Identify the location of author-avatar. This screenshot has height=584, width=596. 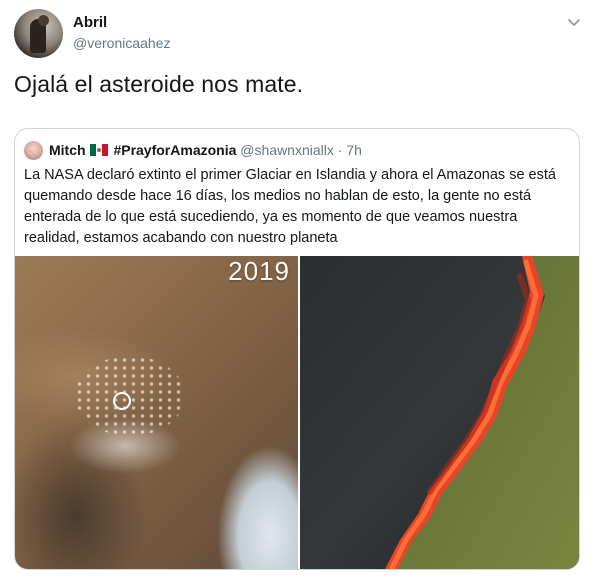
(38, 33).